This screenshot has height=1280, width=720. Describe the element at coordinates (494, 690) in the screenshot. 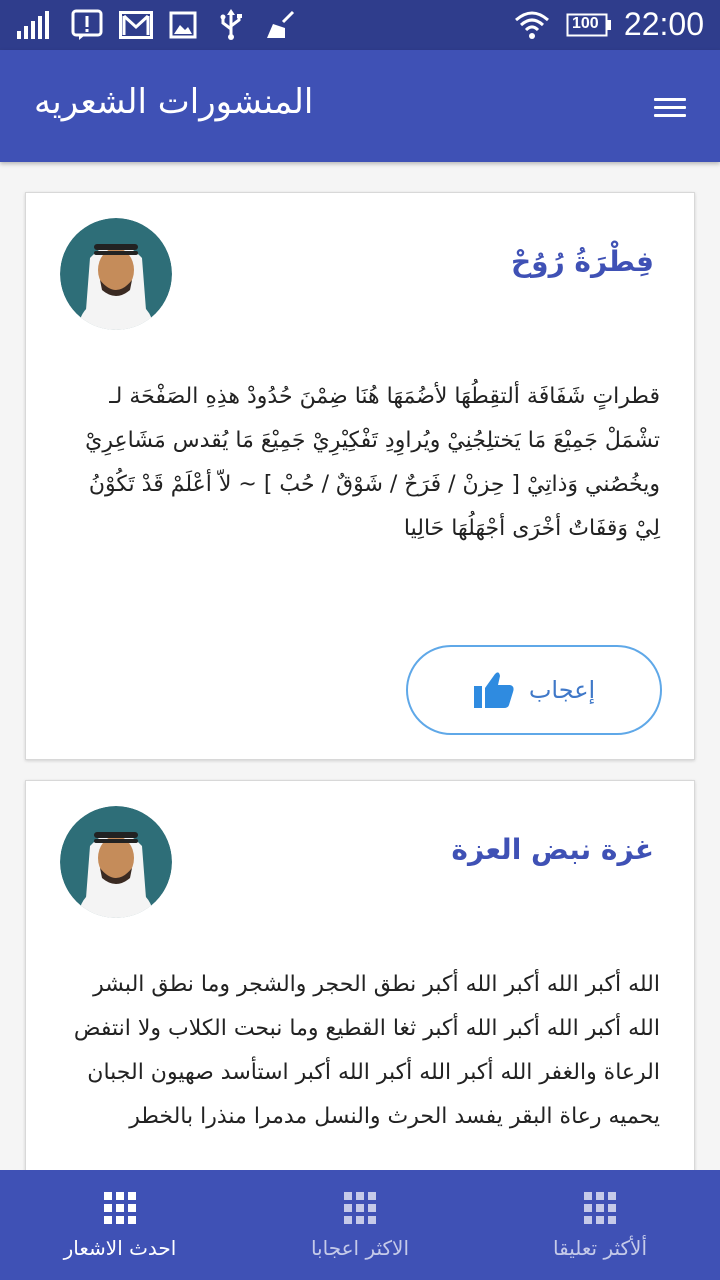

I see `thumbs-up-icon` at that location.